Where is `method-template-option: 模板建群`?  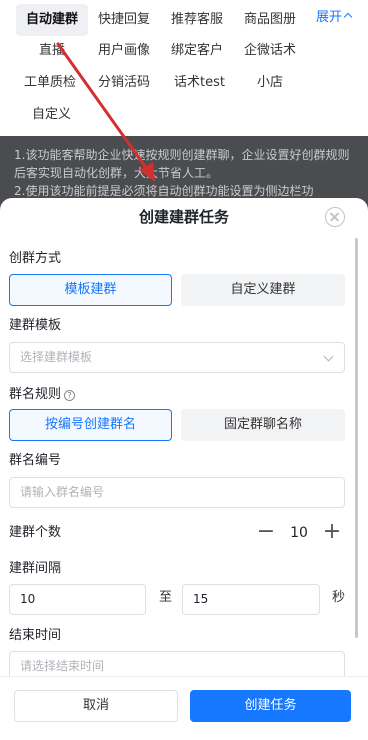
method-template-option: 模板建群 is located at coordinates (90, 290).